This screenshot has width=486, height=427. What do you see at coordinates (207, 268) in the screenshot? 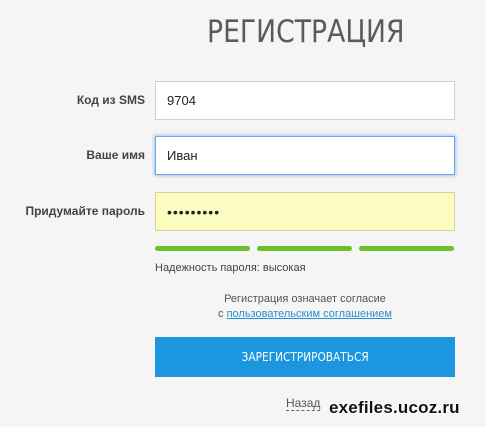
I see `strength-label: Надежность пароля:` at bounding box center [207, 268].